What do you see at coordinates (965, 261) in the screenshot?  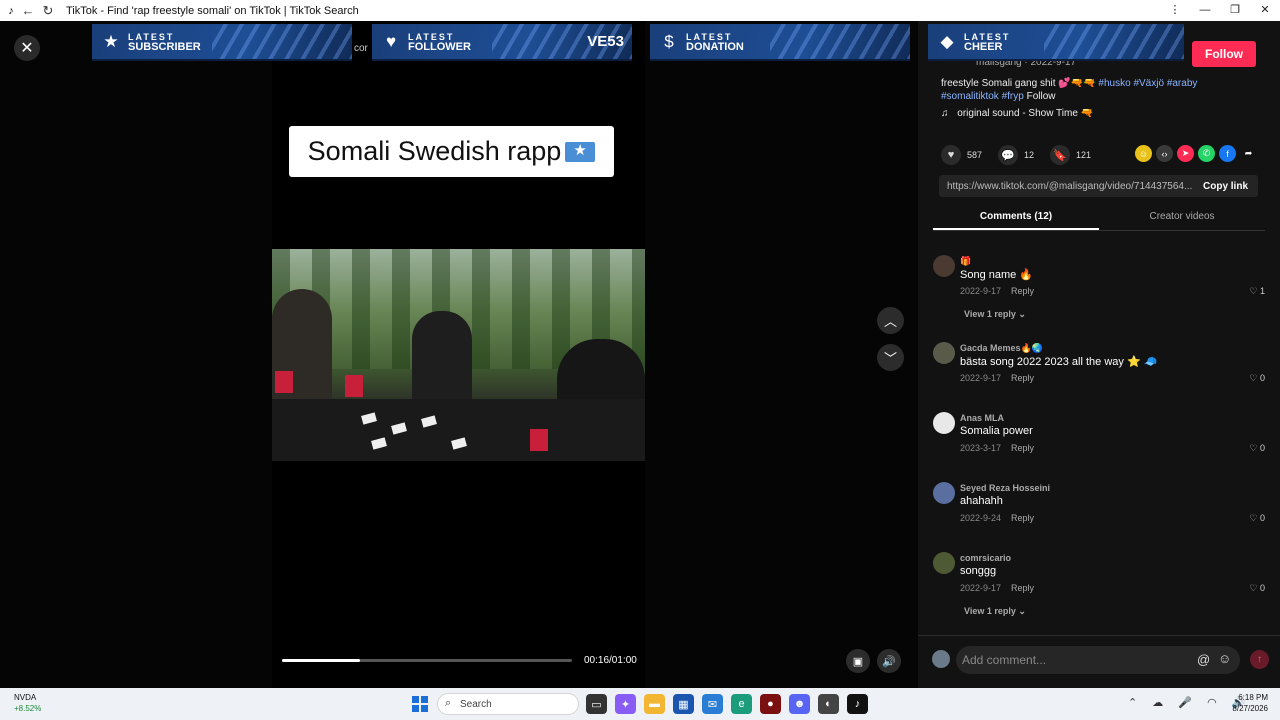 I see `comment-user: 🎁` at bounding box center [965, 261].